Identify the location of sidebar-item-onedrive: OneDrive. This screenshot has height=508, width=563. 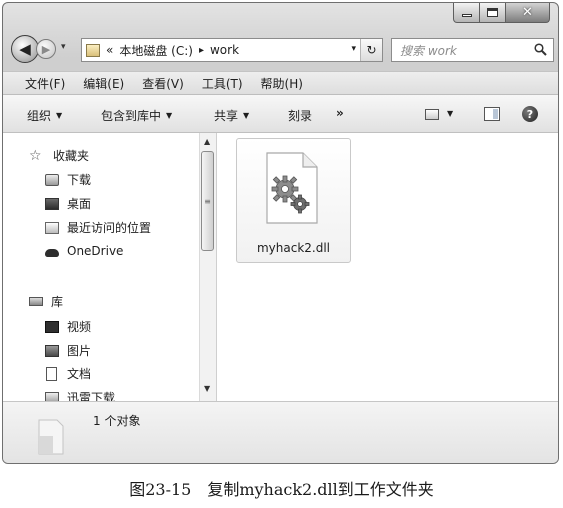
(84, 251).